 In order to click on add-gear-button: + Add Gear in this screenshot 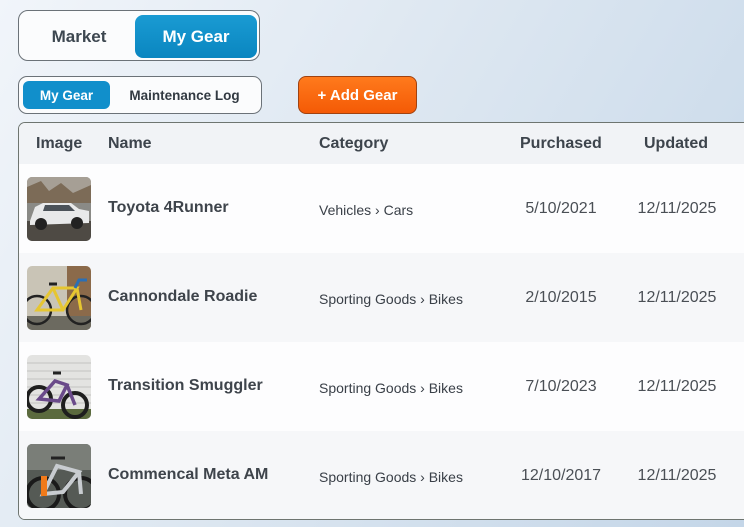, I will do `click(357, 95)`.